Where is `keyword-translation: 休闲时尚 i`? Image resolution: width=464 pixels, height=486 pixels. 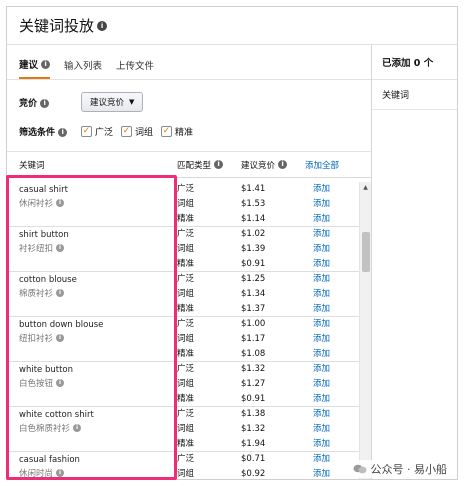 keyword-translation: 休闲时尚 i is located at coordinates (95, 473).